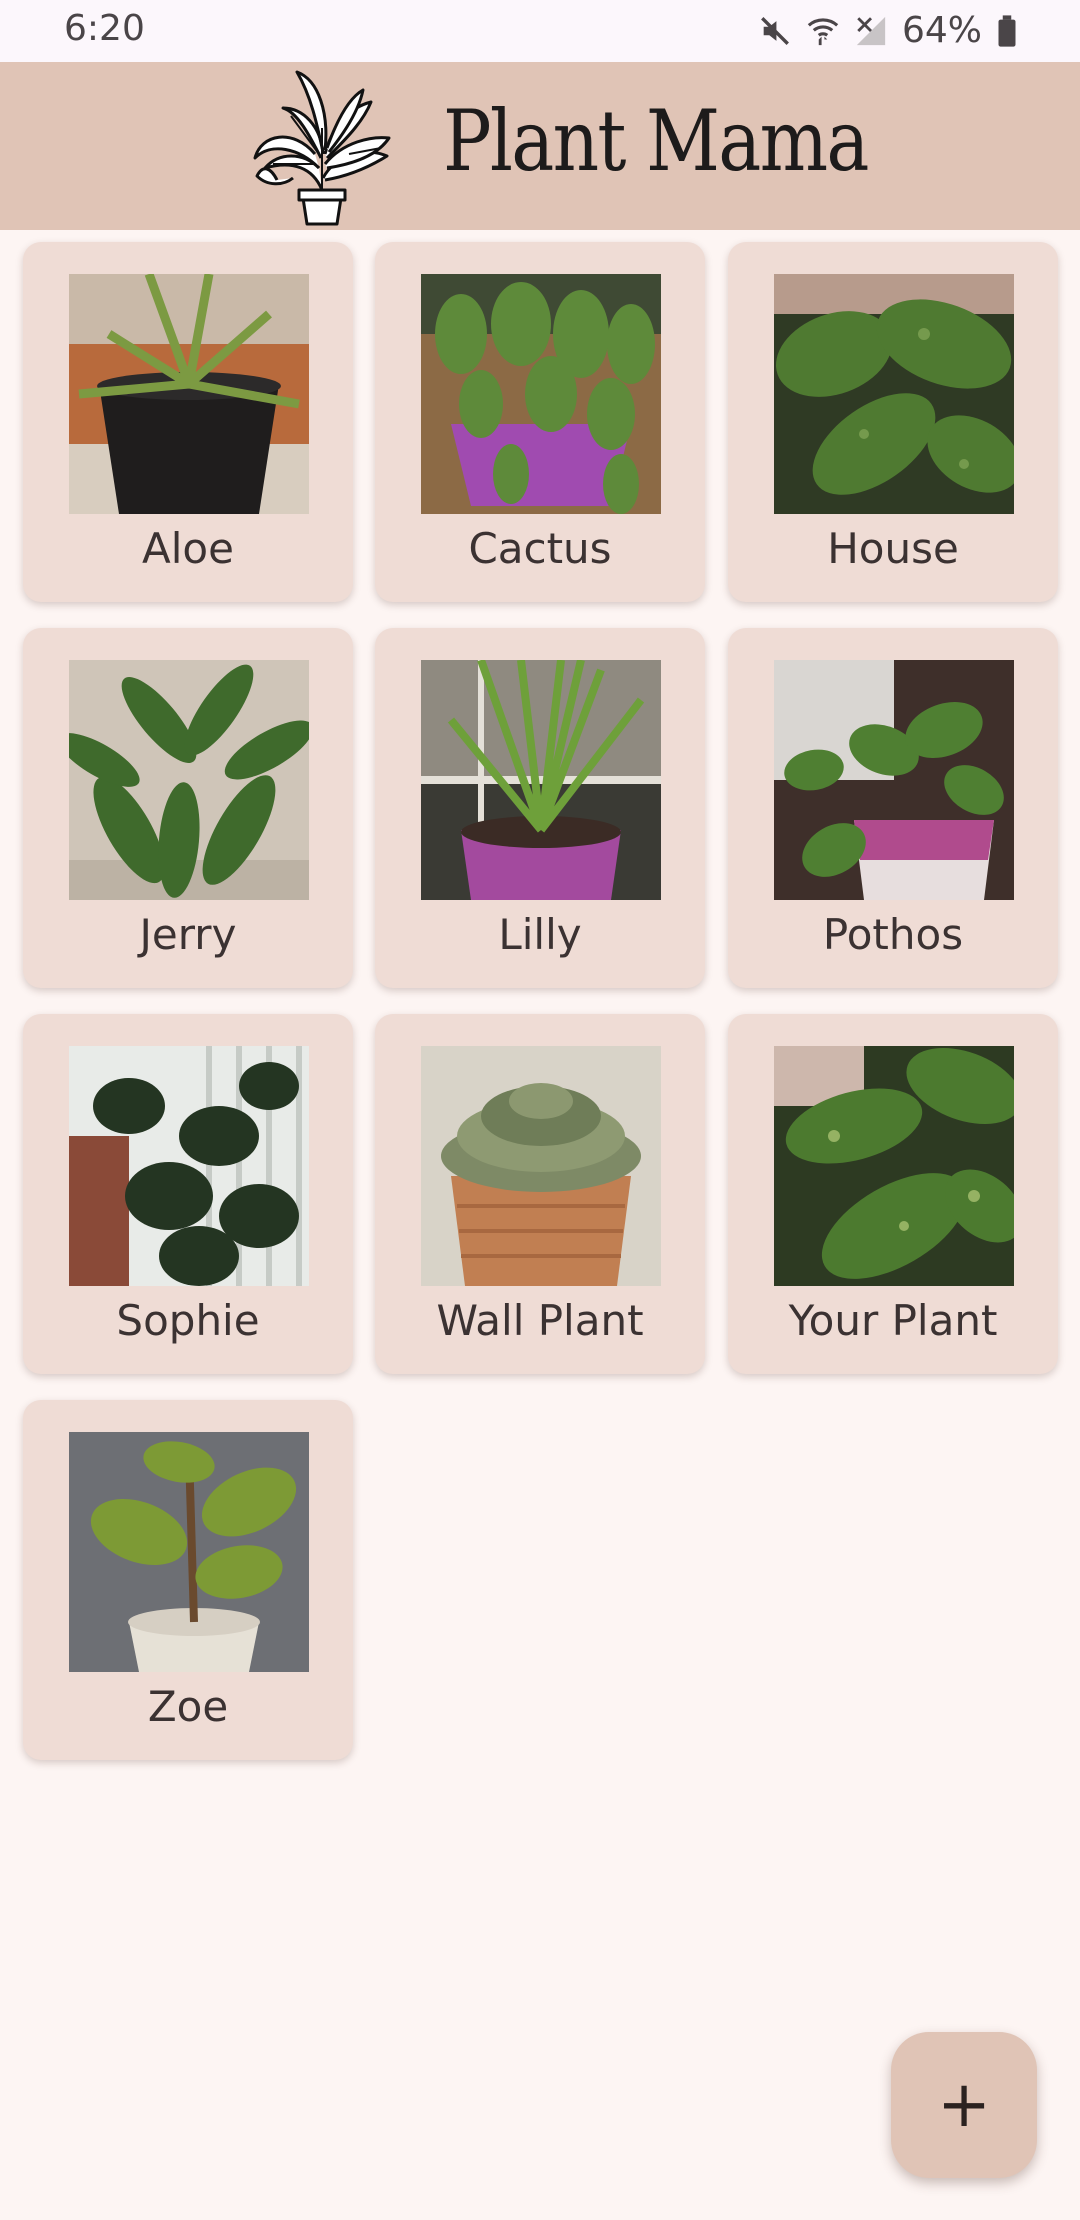  What do you see at coordinates (888, 30) in the screenshot?
I see `status-icons: 64%` at bounding box center [888, 30].